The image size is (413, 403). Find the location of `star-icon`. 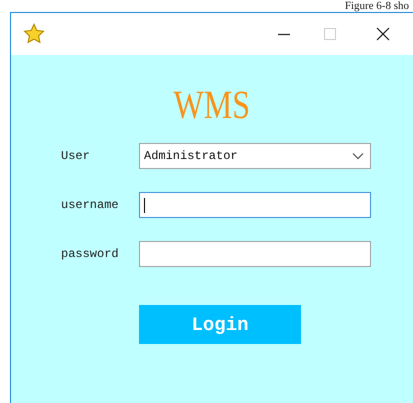

star-icon is located at coordinates (34, 34).